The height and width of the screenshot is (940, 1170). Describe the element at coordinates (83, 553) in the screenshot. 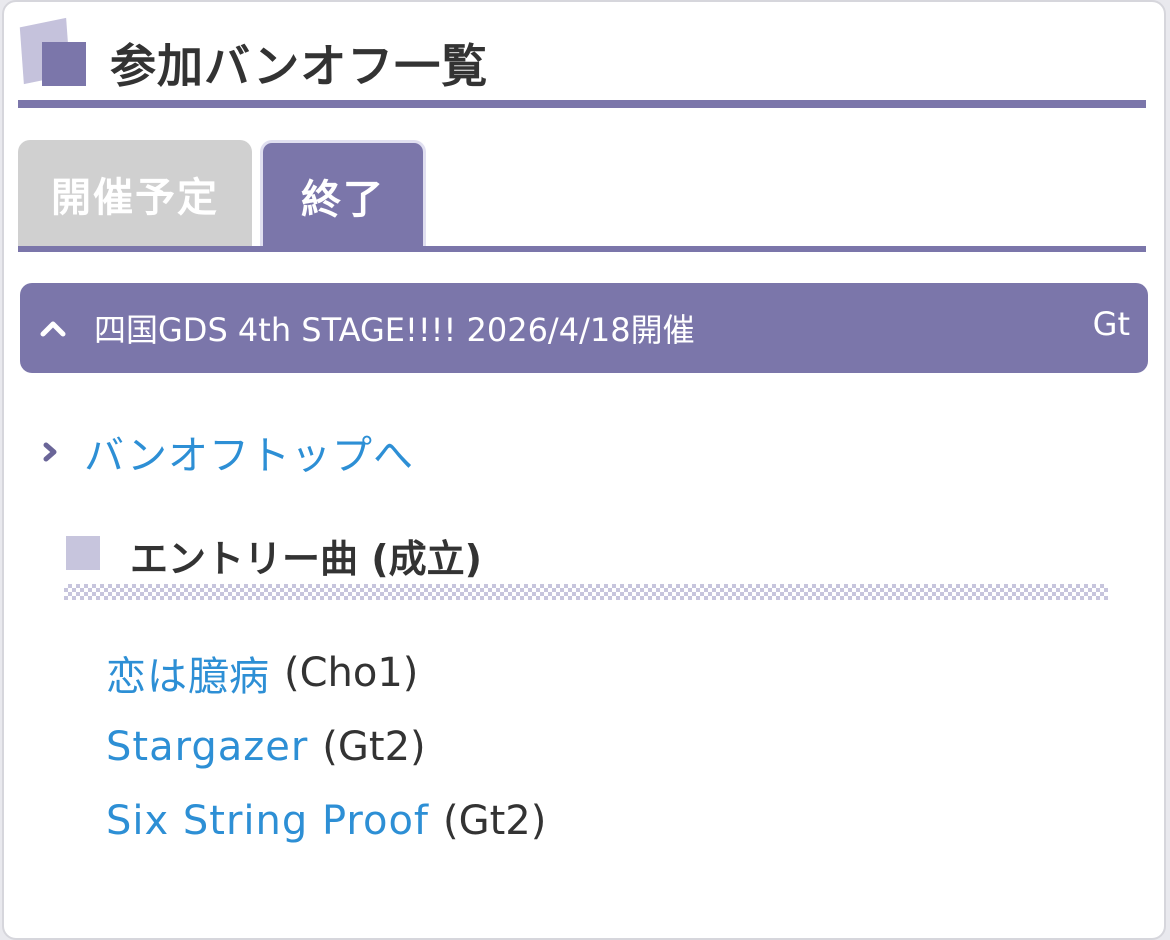

I see `section-square-icon` at that location.